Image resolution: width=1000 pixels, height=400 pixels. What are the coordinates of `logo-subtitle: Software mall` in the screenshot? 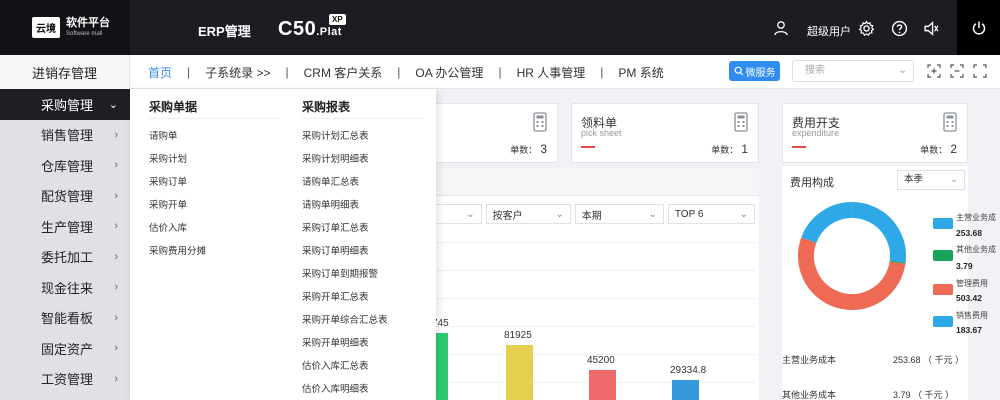 It's located at (84, 34).